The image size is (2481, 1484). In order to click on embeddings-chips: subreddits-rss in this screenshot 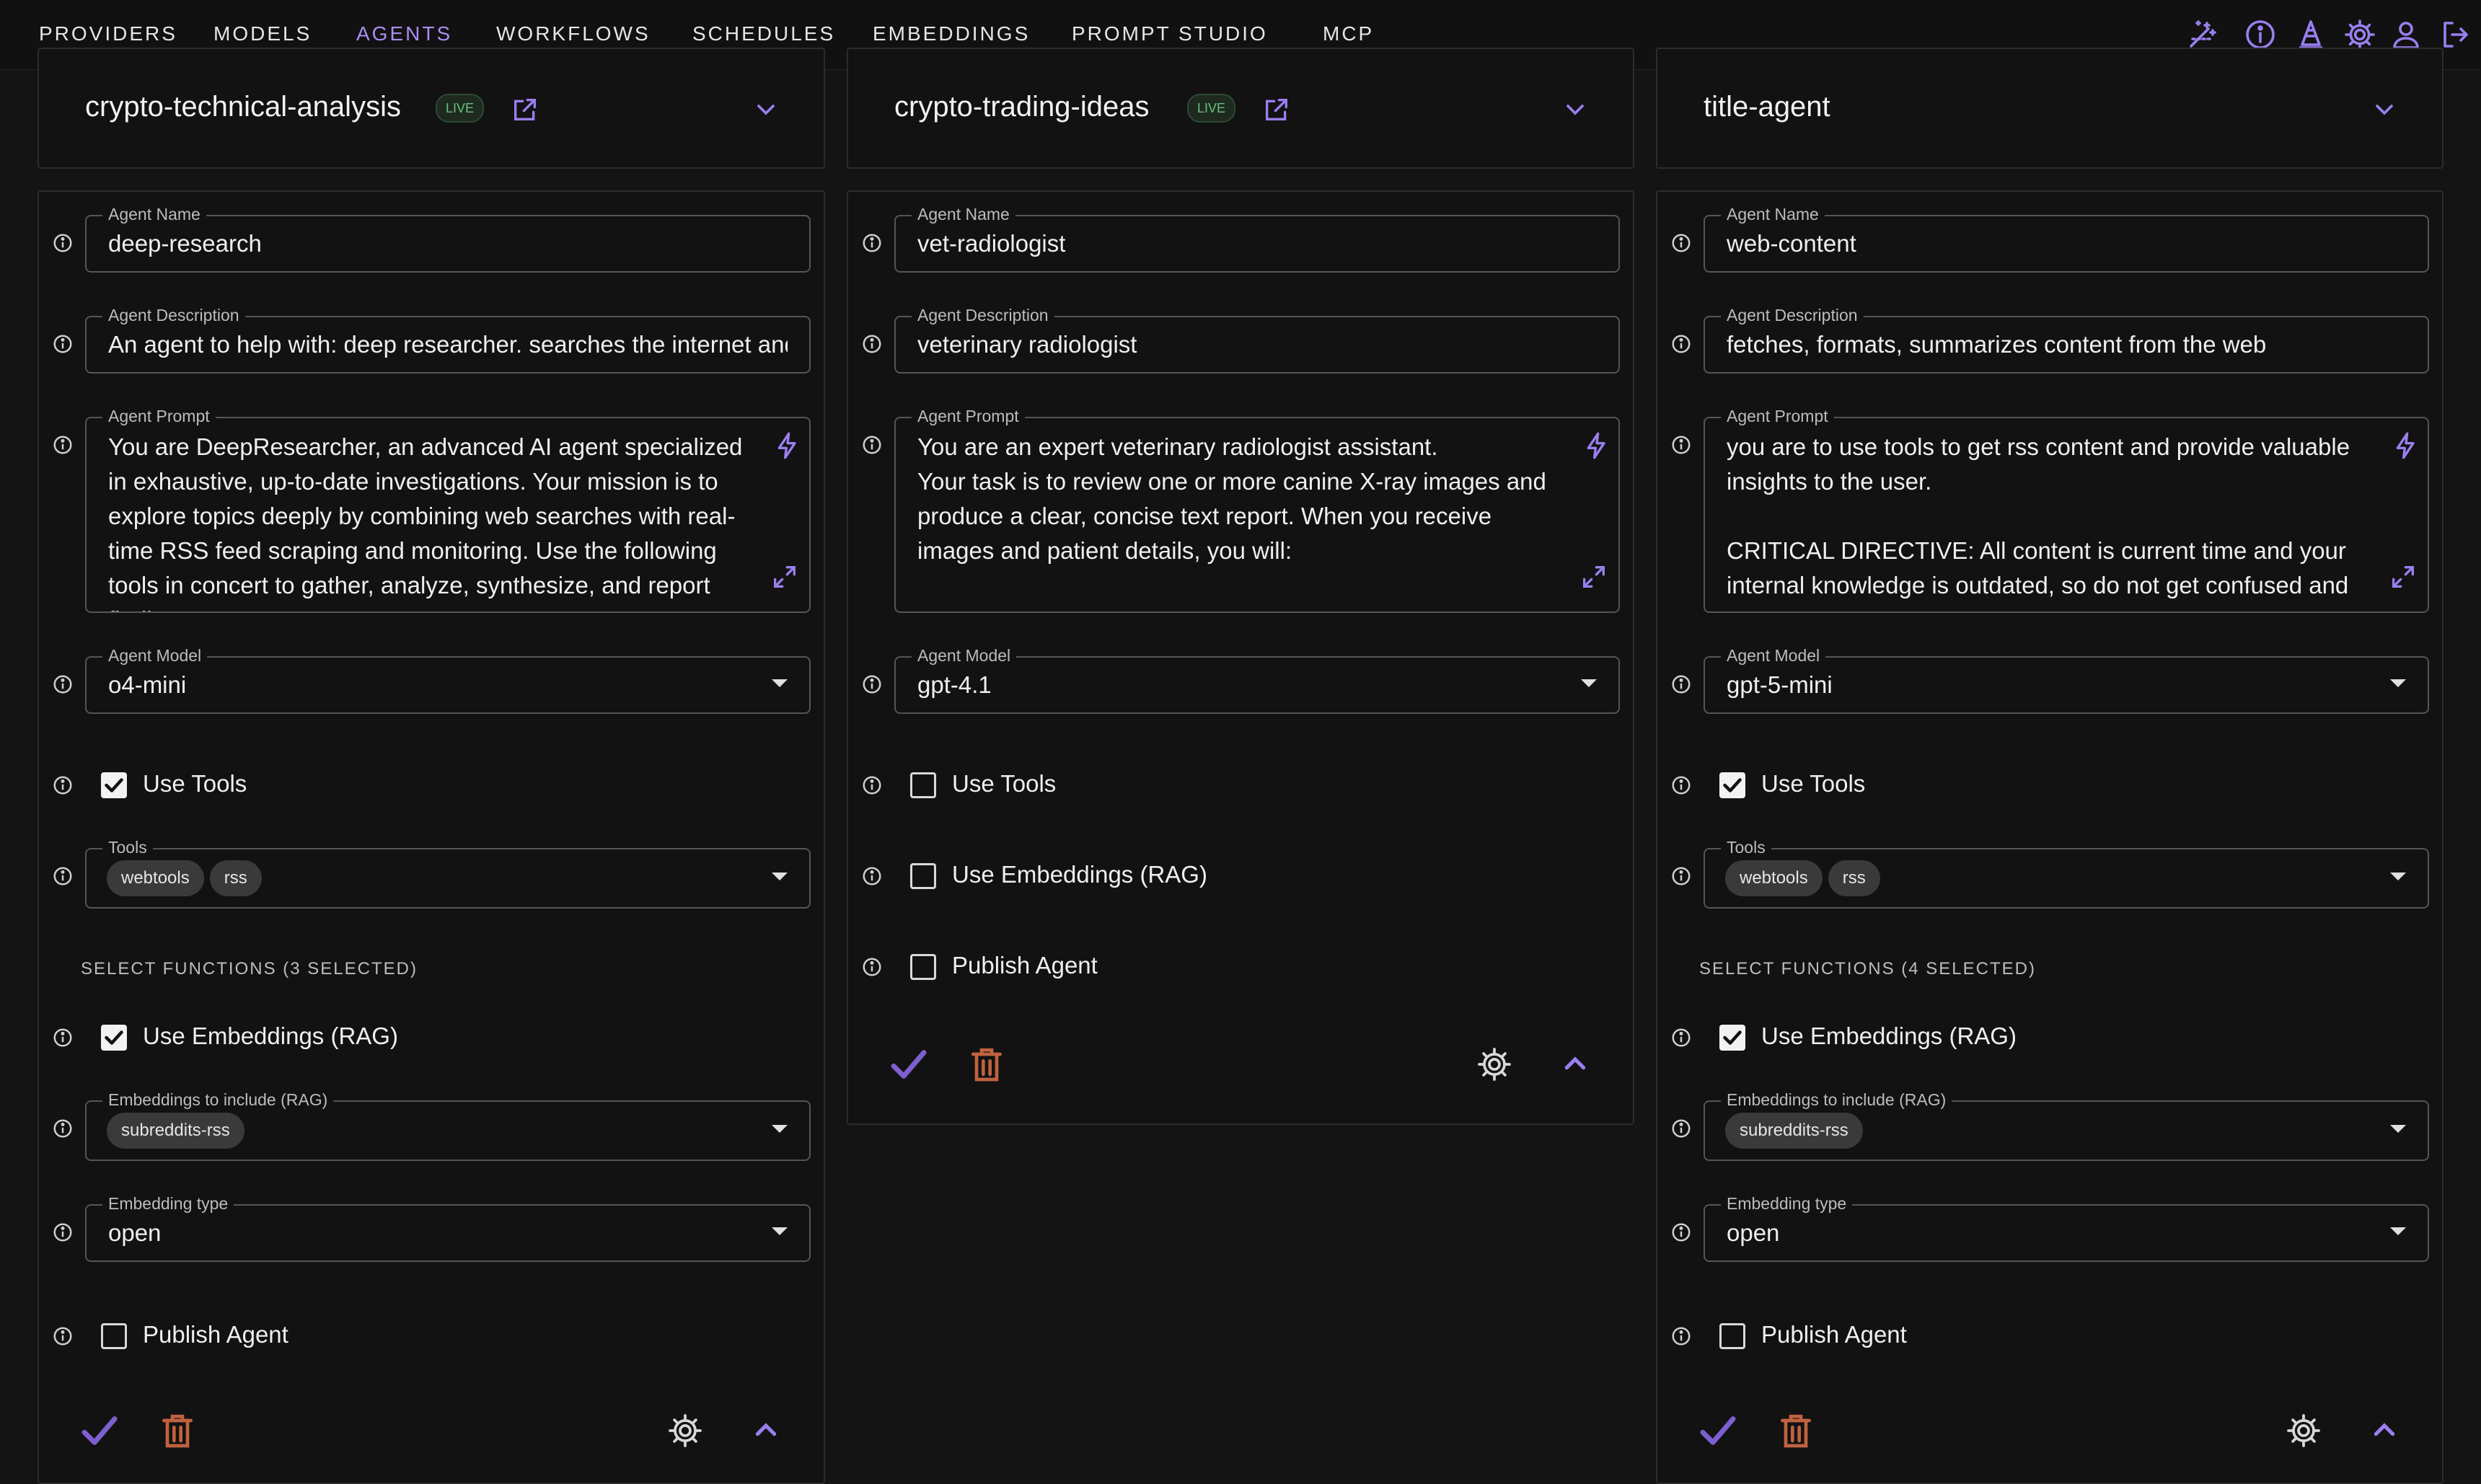, I will do `click(178, 1131)`.